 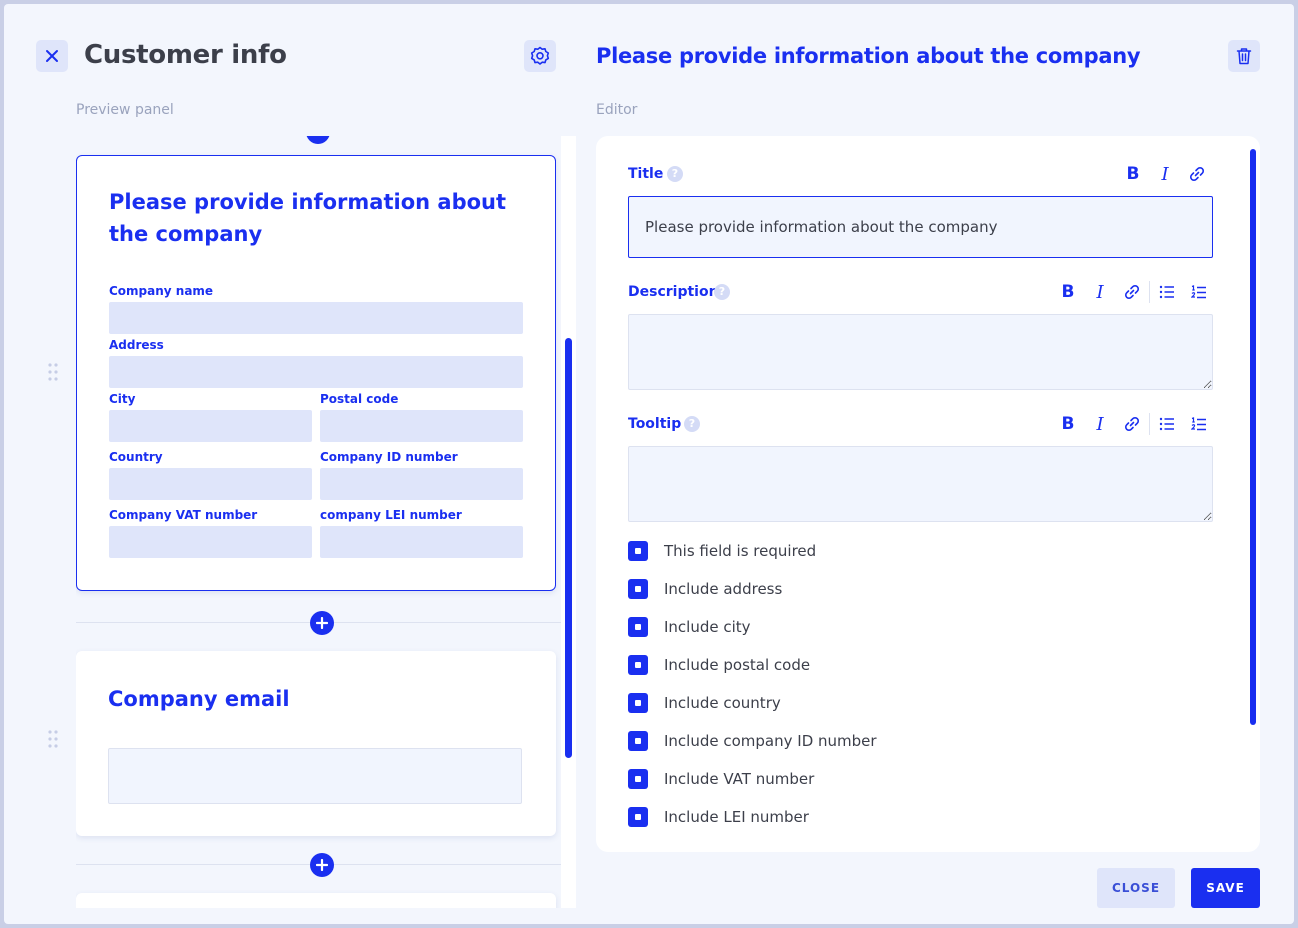 What do you see at coordinates (1225, 888) in the screenshot?
I see `save-button: SAVE` at bounding box center [1225, 888].